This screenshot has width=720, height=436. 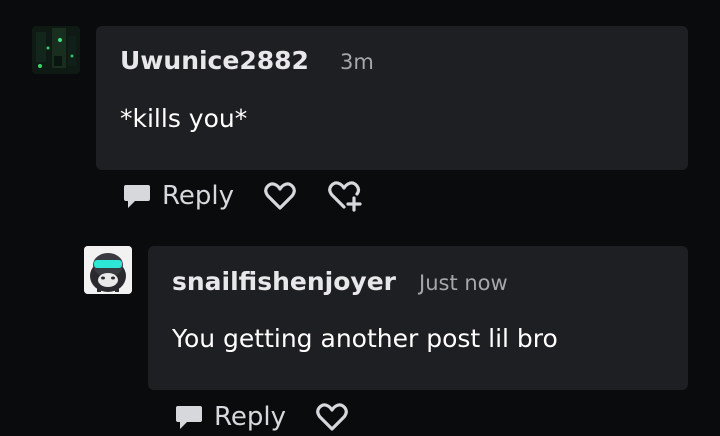 I want to click on super-like-button, so click(x=345, y=196).